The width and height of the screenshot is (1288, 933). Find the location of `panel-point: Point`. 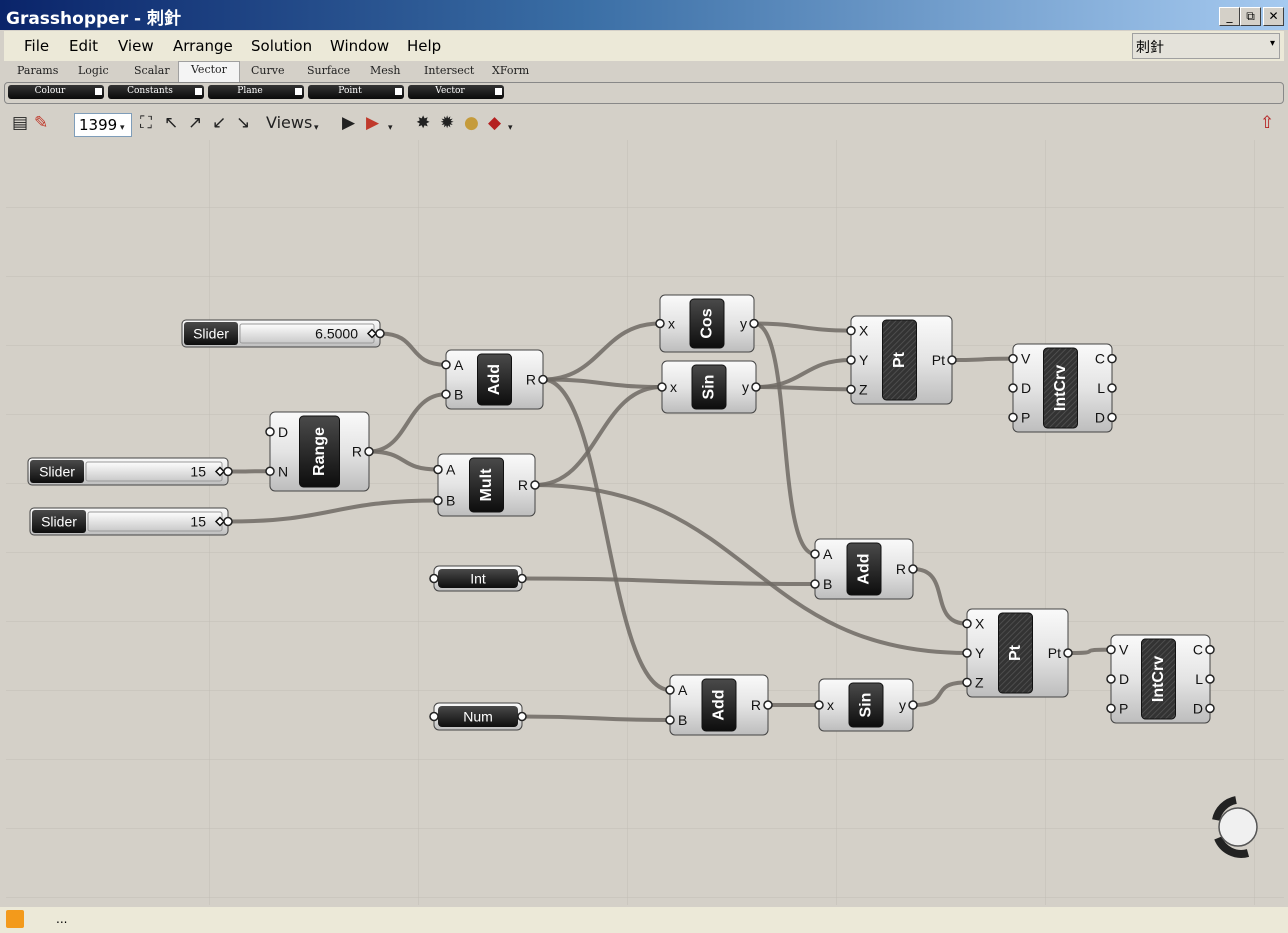

panel-point: Point is located at coordinates (356, 92).